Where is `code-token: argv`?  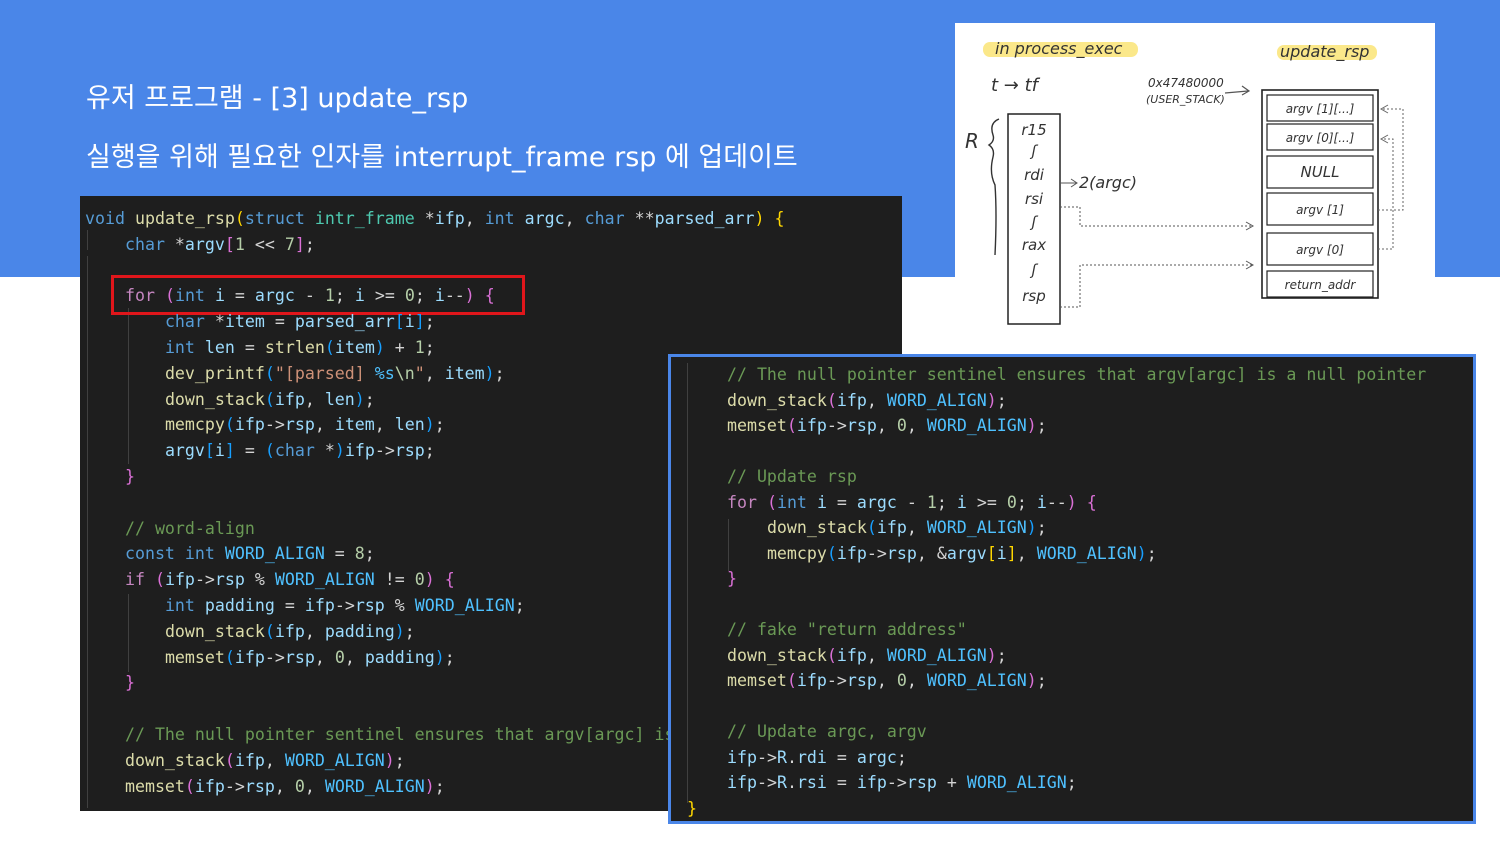
code-token: argv is located at coordinates (204, 244).